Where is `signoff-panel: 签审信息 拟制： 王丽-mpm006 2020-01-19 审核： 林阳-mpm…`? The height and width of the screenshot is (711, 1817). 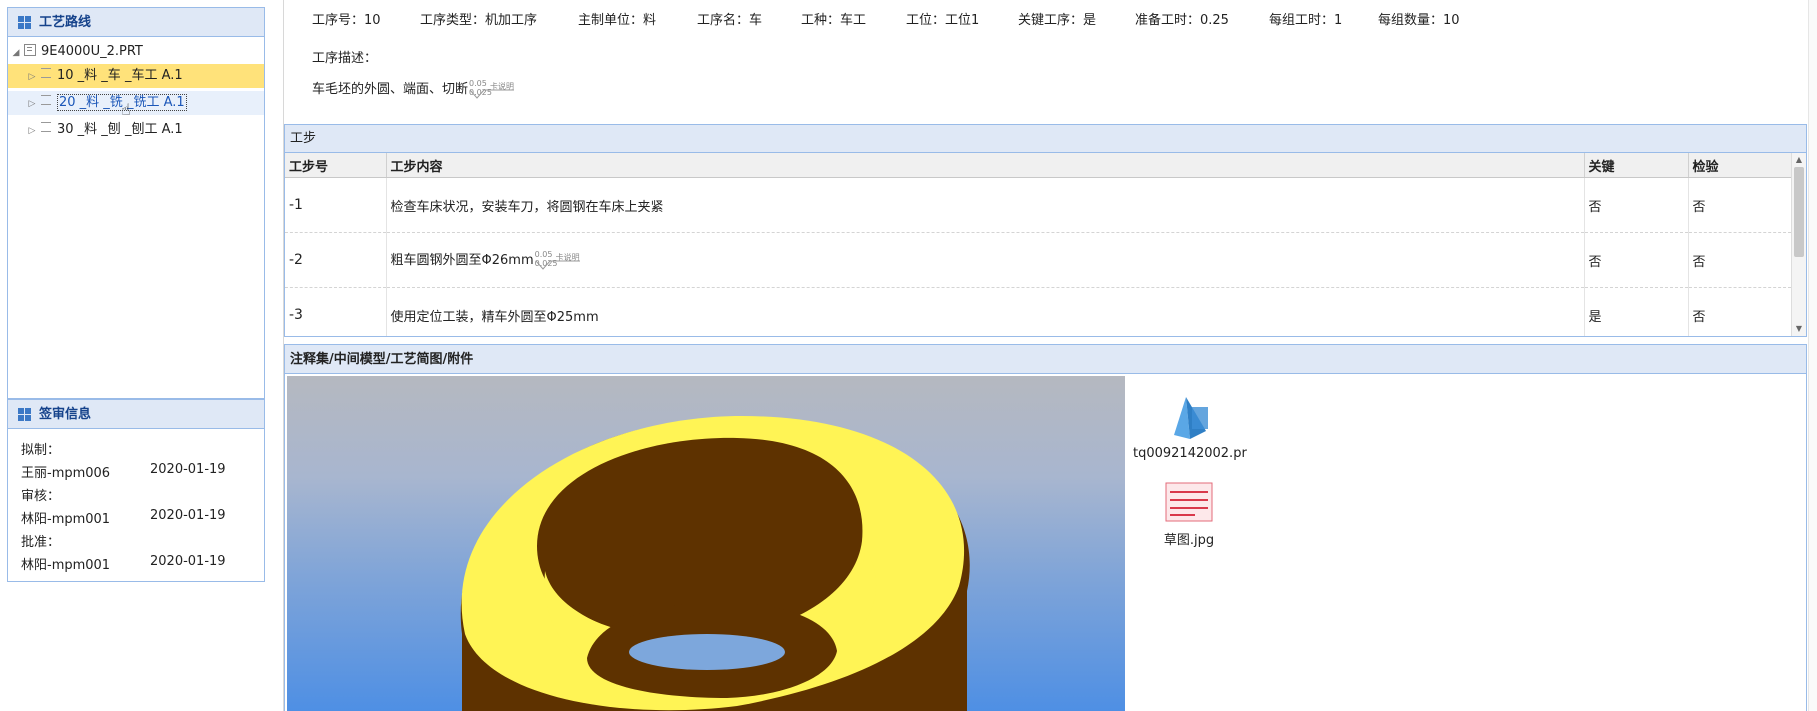 signoff-panel: 签审信息 拟制： 王丽-mpm006 2020-01-19 审核： 林阳-mpm… is located at coordinates (136, 490).